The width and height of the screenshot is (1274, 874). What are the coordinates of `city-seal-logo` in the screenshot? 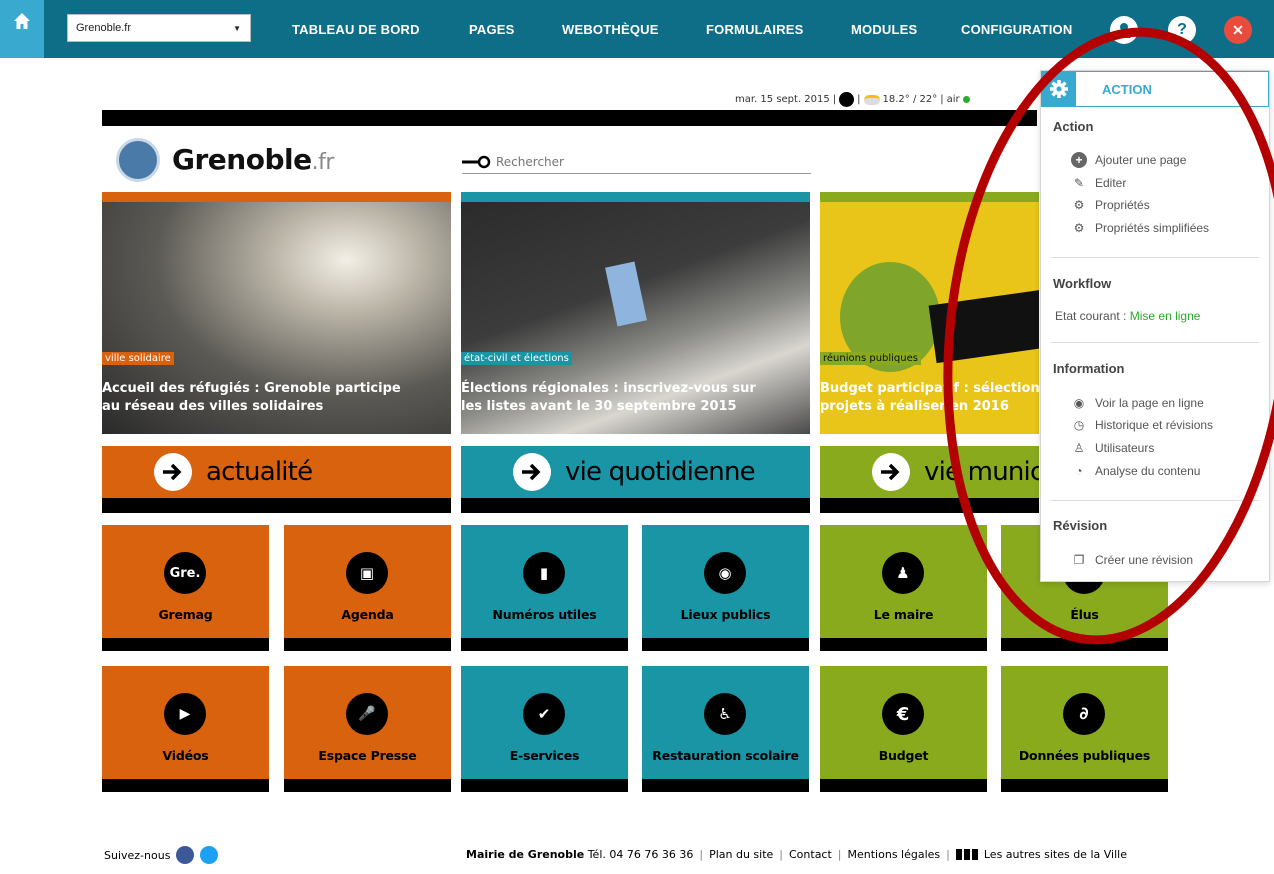 It's located at (138, 160).